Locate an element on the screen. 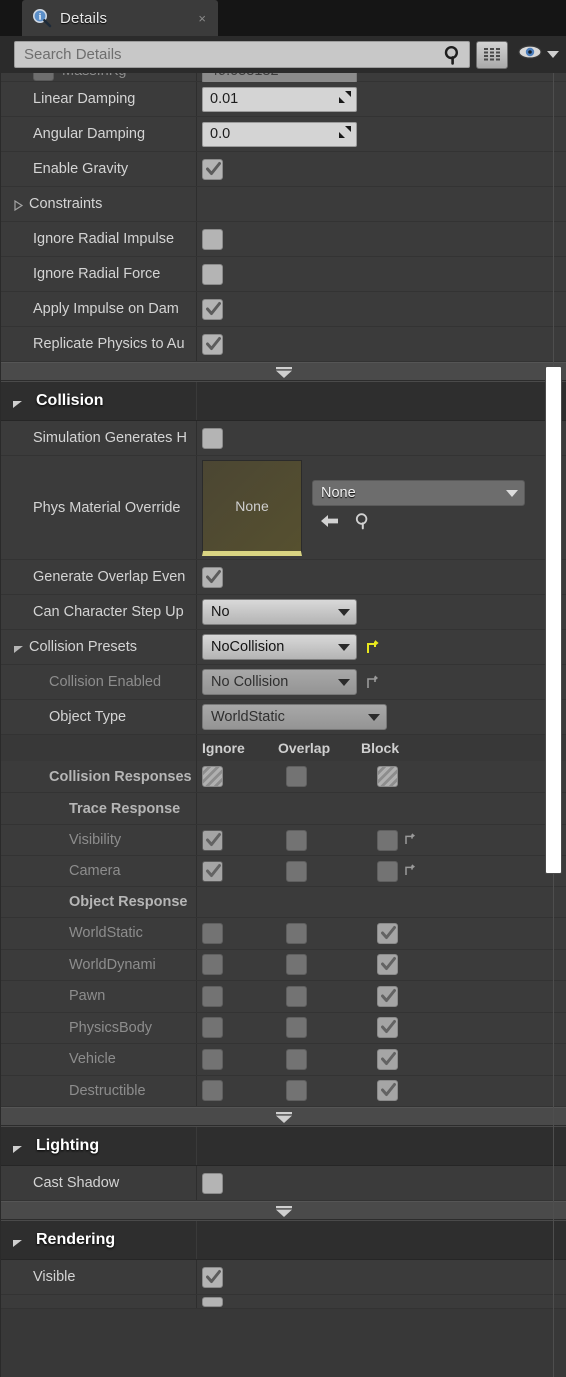 The width and height of the screenshot is (566, 1377). property-row-collision-presets: Collision Presets NoCollision is located at coordinates (283, 647).